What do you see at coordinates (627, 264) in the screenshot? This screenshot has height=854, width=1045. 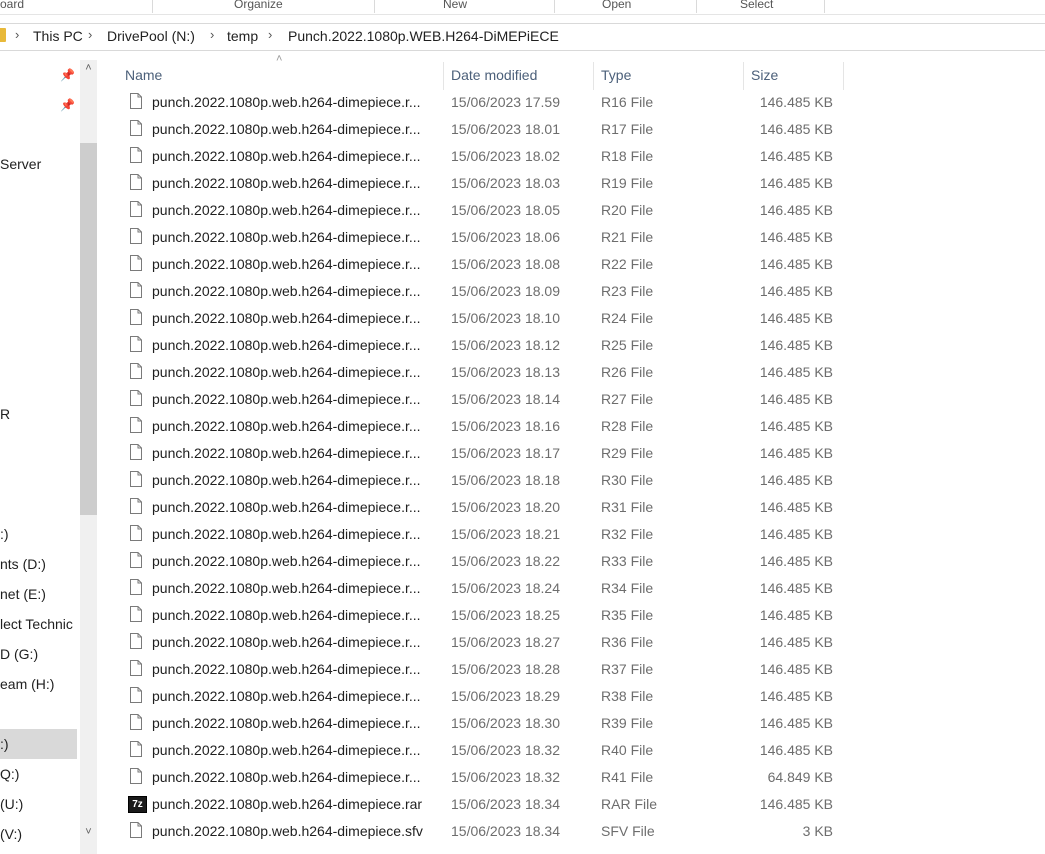 I see `file-type-cell: R22 File` at bounding box center [627, 264].